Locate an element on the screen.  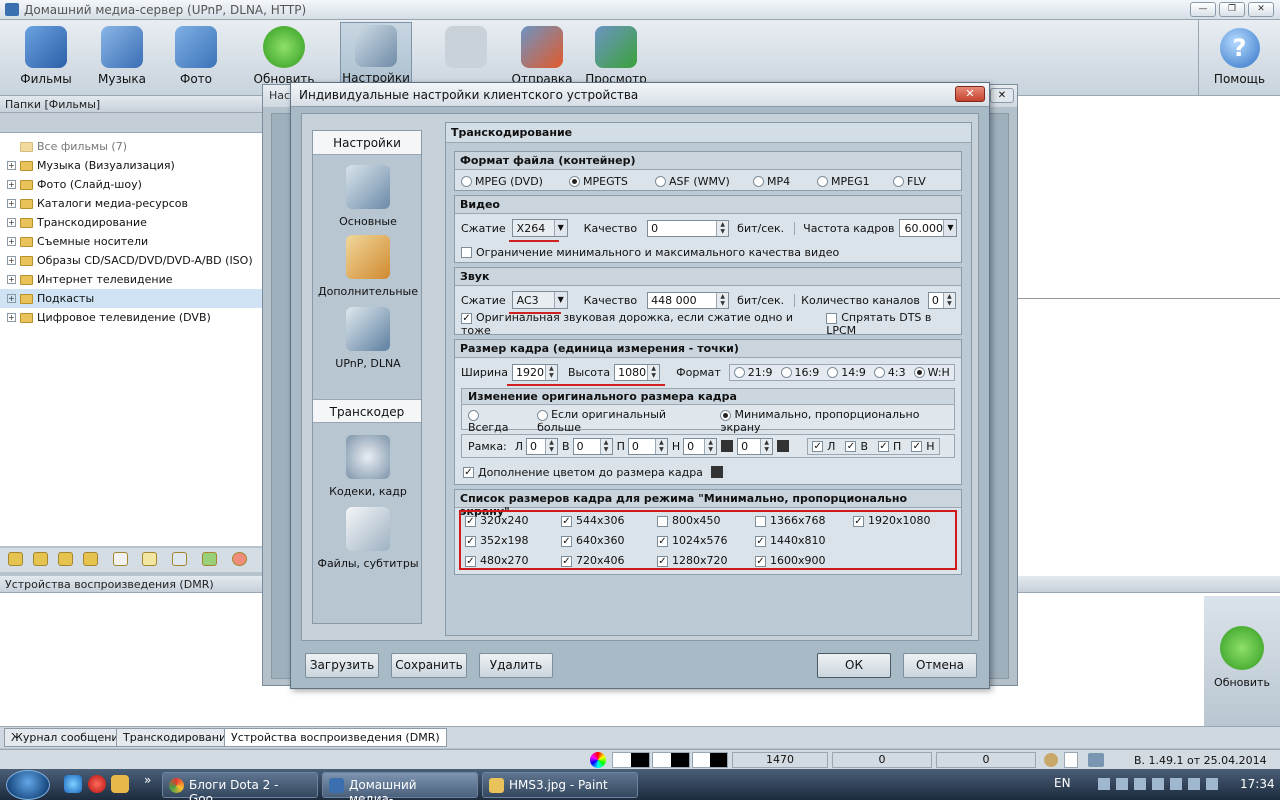
video-quality-input: 0 ▲ ▼ is located at coordinates (688, 228).